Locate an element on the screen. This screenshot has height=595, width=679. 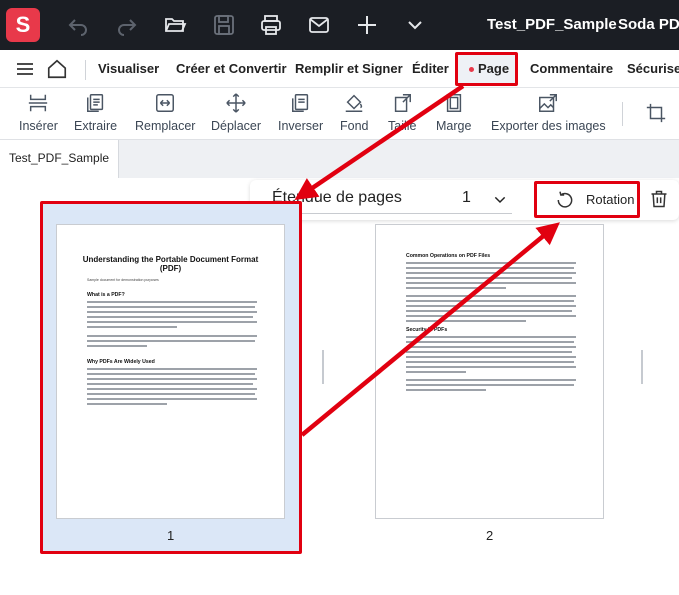
page-2-number: 2 is located at coordinates (490, 535).